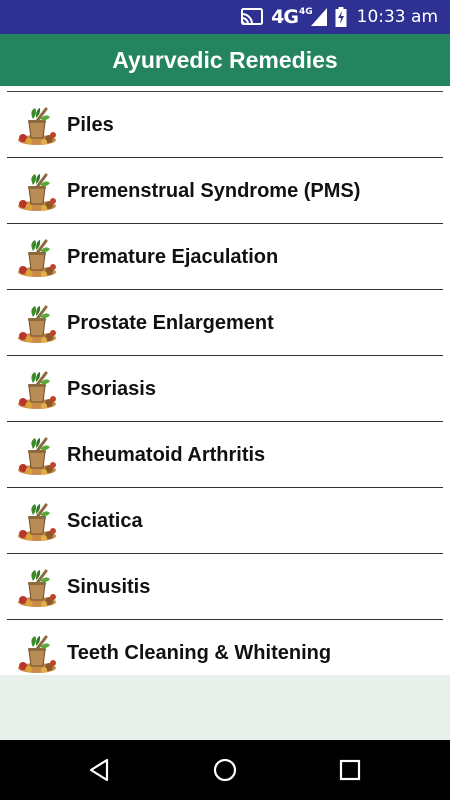 This screenshot has height=800, width=450. What do you see at coordinates (318, 17) in the screenshot?
I see `signal-icon` at bounding box center [318, 17].